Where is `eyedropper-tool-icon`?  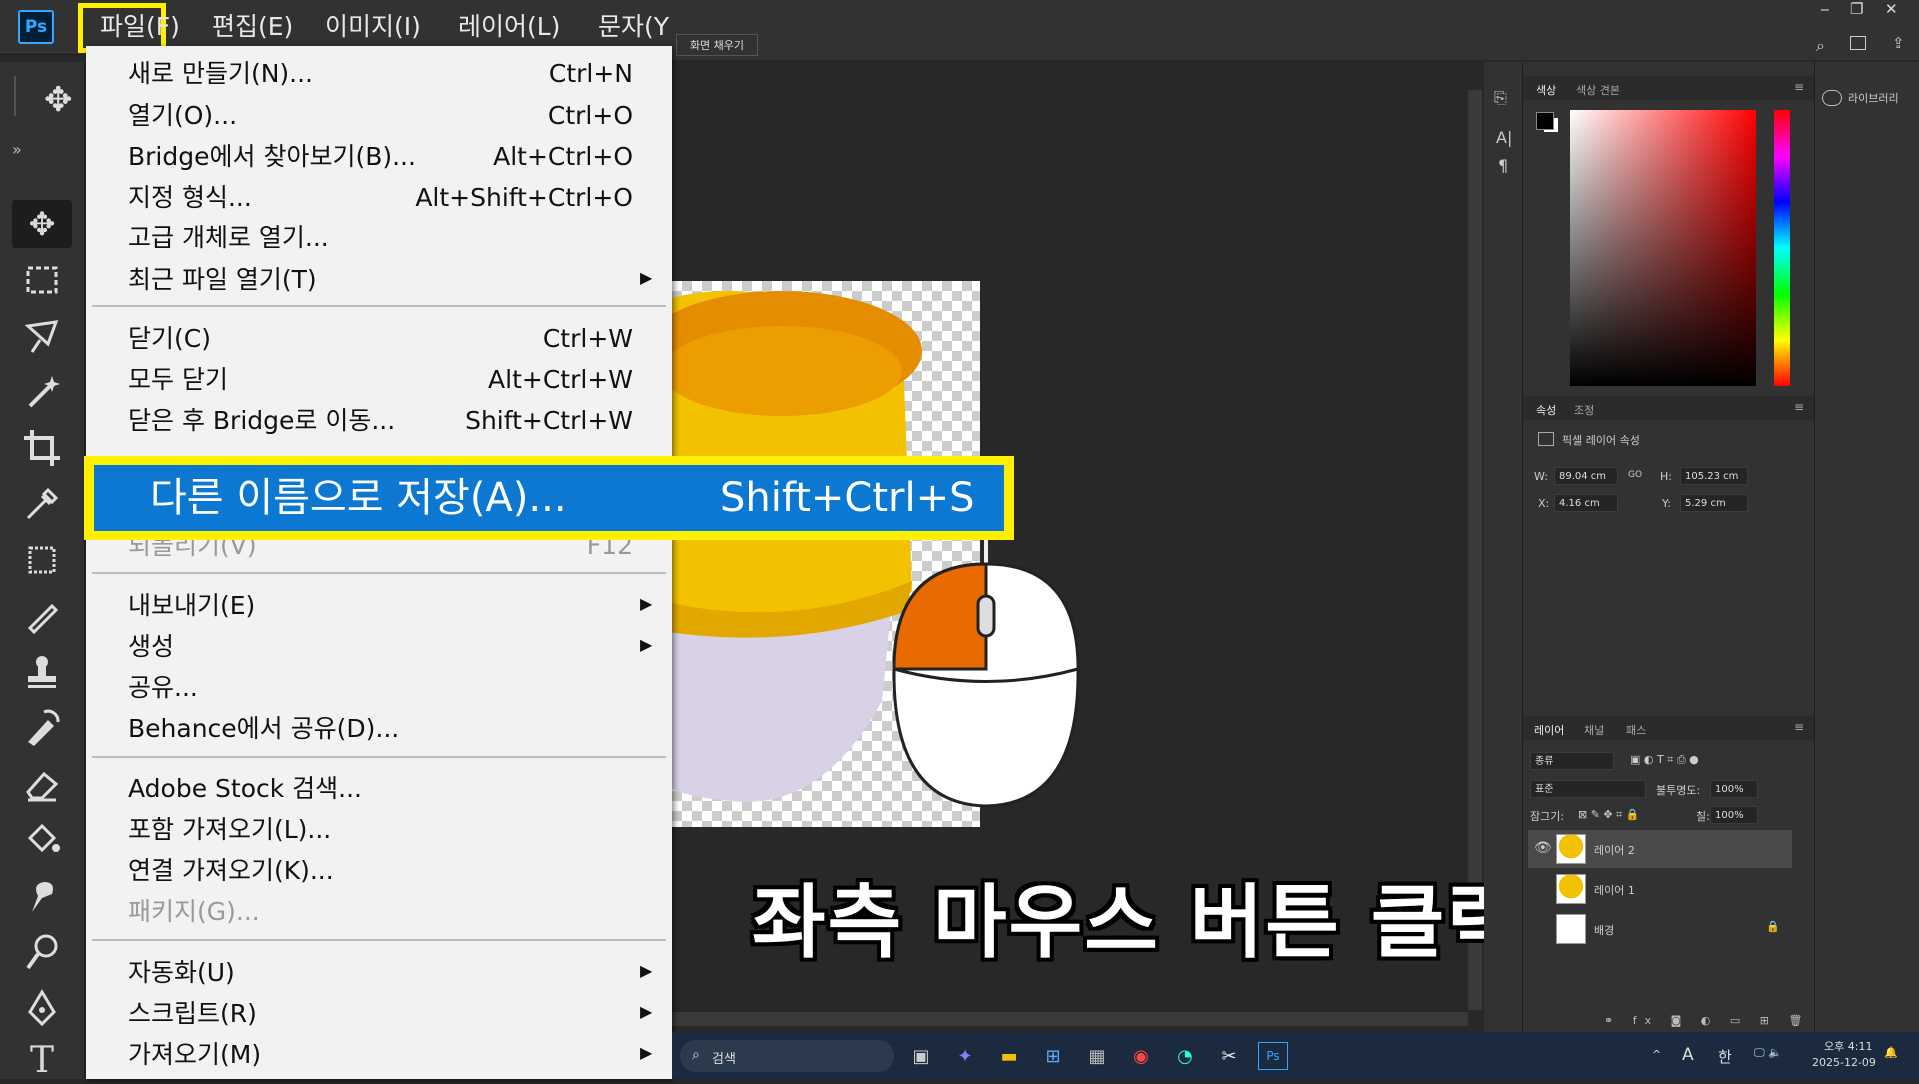 eyedropper-tool-icon is located at coordinates (42, 504).